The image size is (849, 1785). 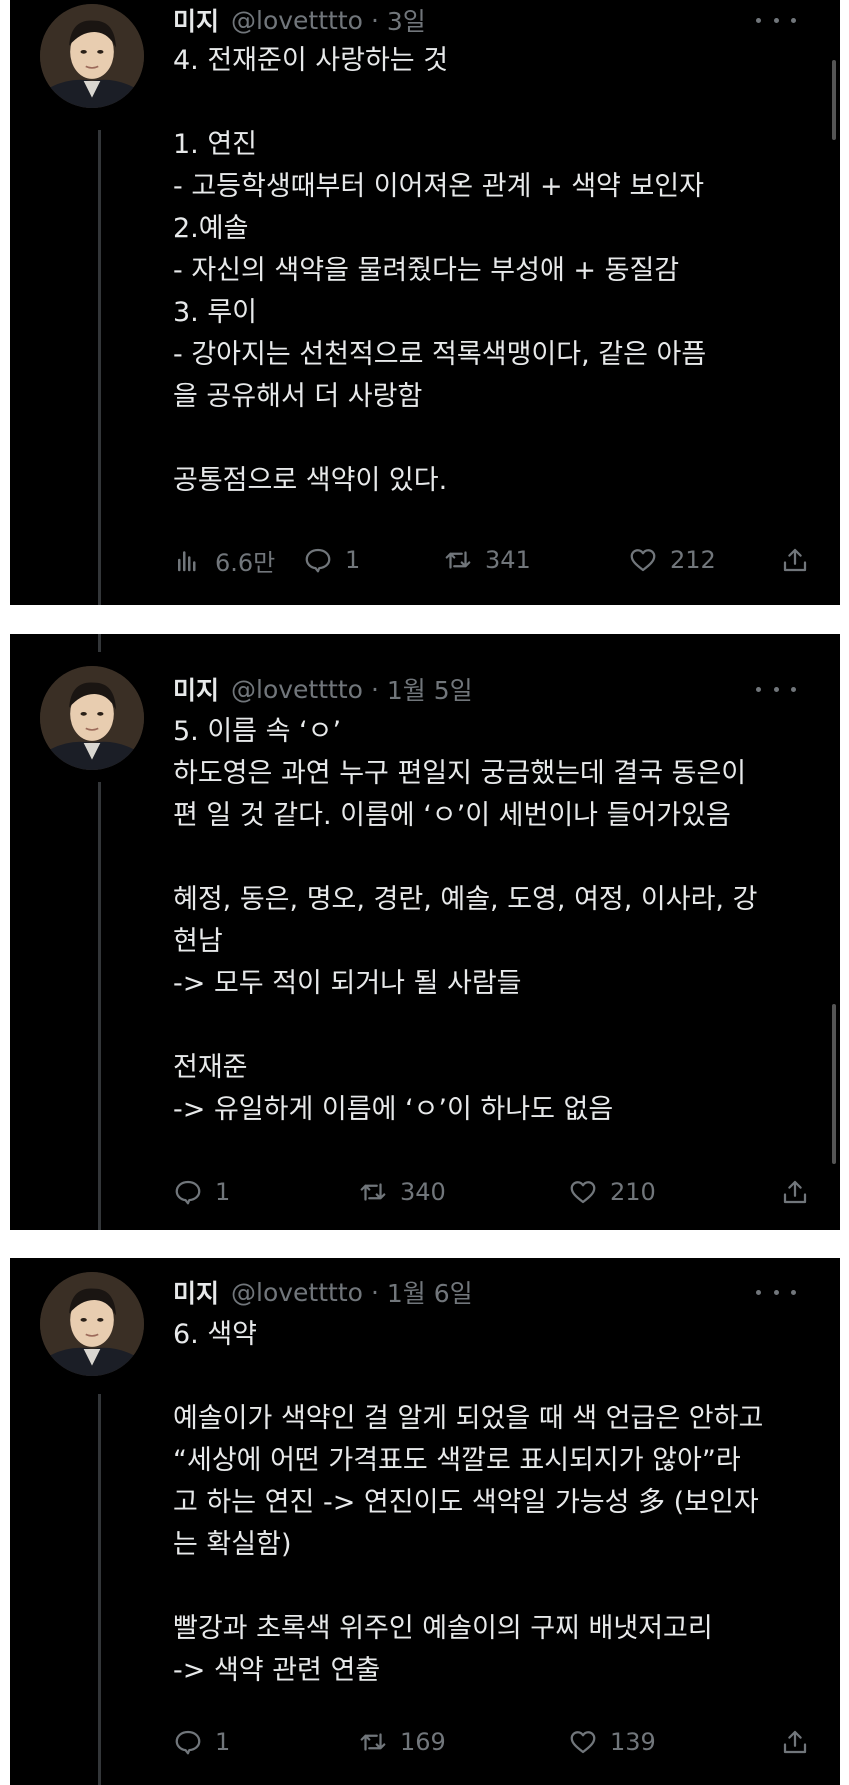 I want to click on like-count: 212, so click(x=693, y=560).